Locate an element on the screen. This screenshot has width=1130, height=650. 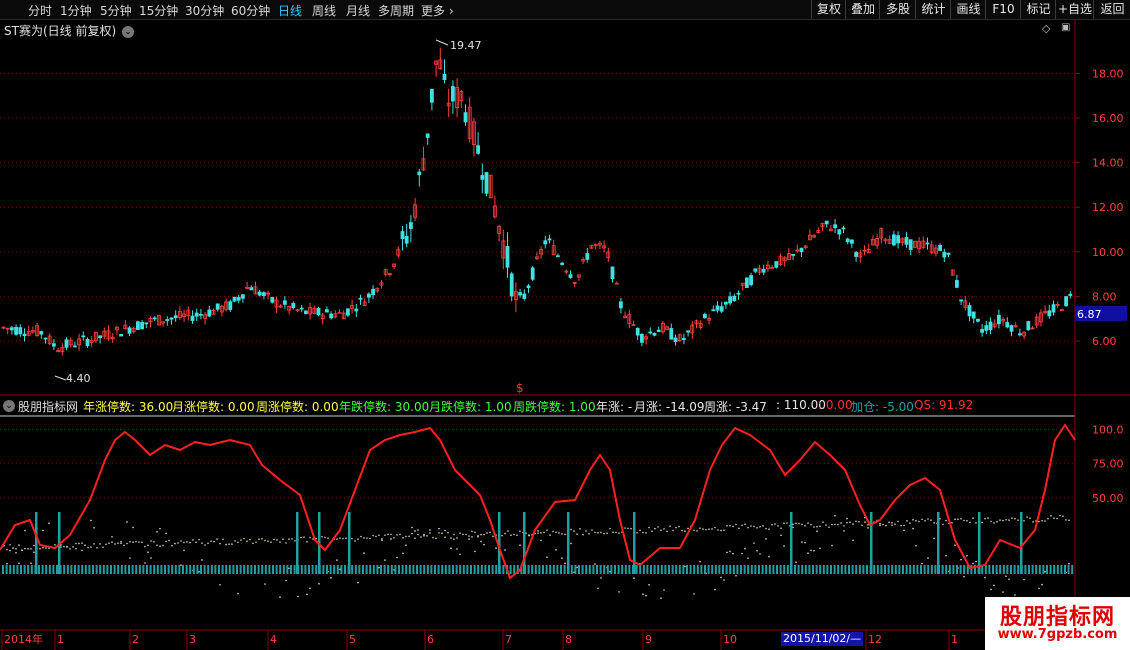
time-axis-label: 2014年 is located at coordinates (23, 639).